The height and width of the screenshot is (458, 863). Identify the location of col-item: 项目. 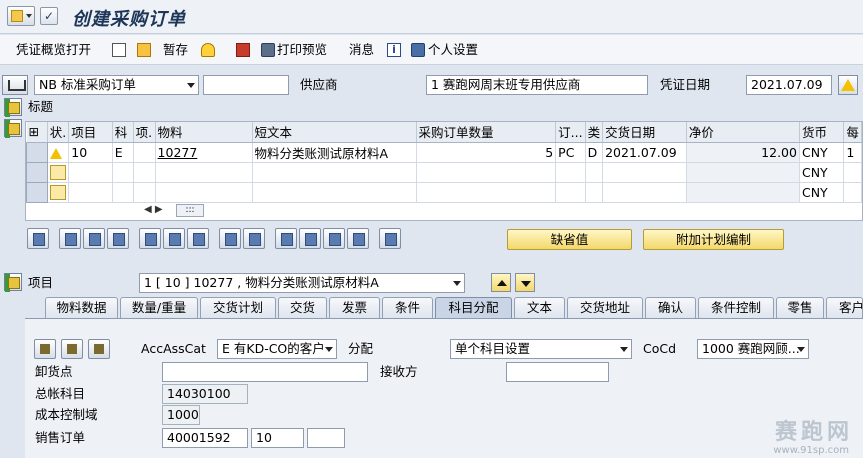
(90, 132).